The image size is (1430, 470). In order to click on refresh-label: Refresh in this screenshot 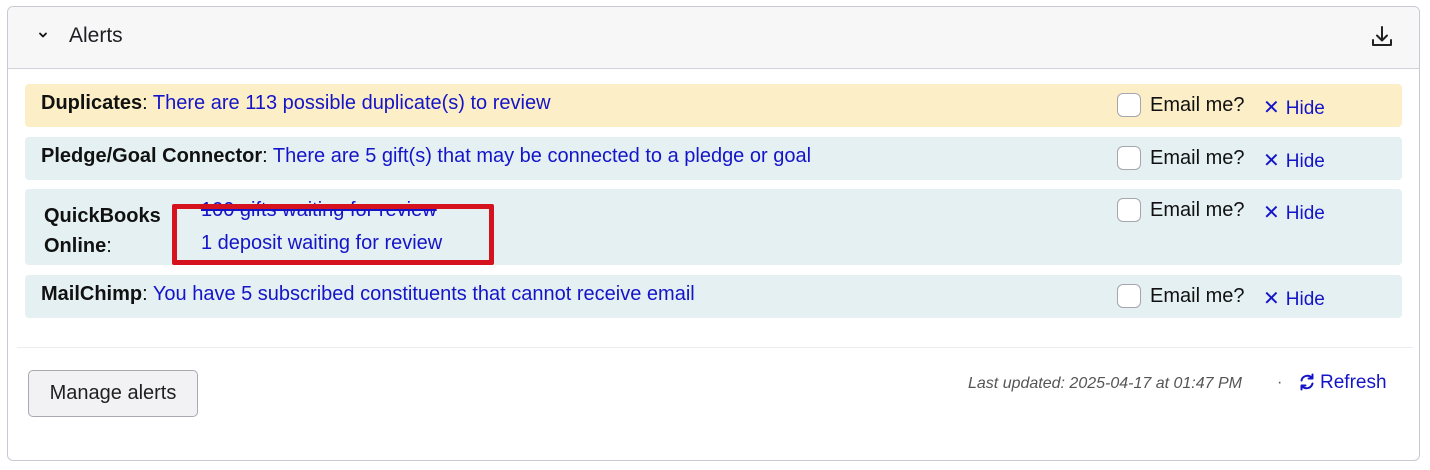, I will do `click(1353, 382)`.